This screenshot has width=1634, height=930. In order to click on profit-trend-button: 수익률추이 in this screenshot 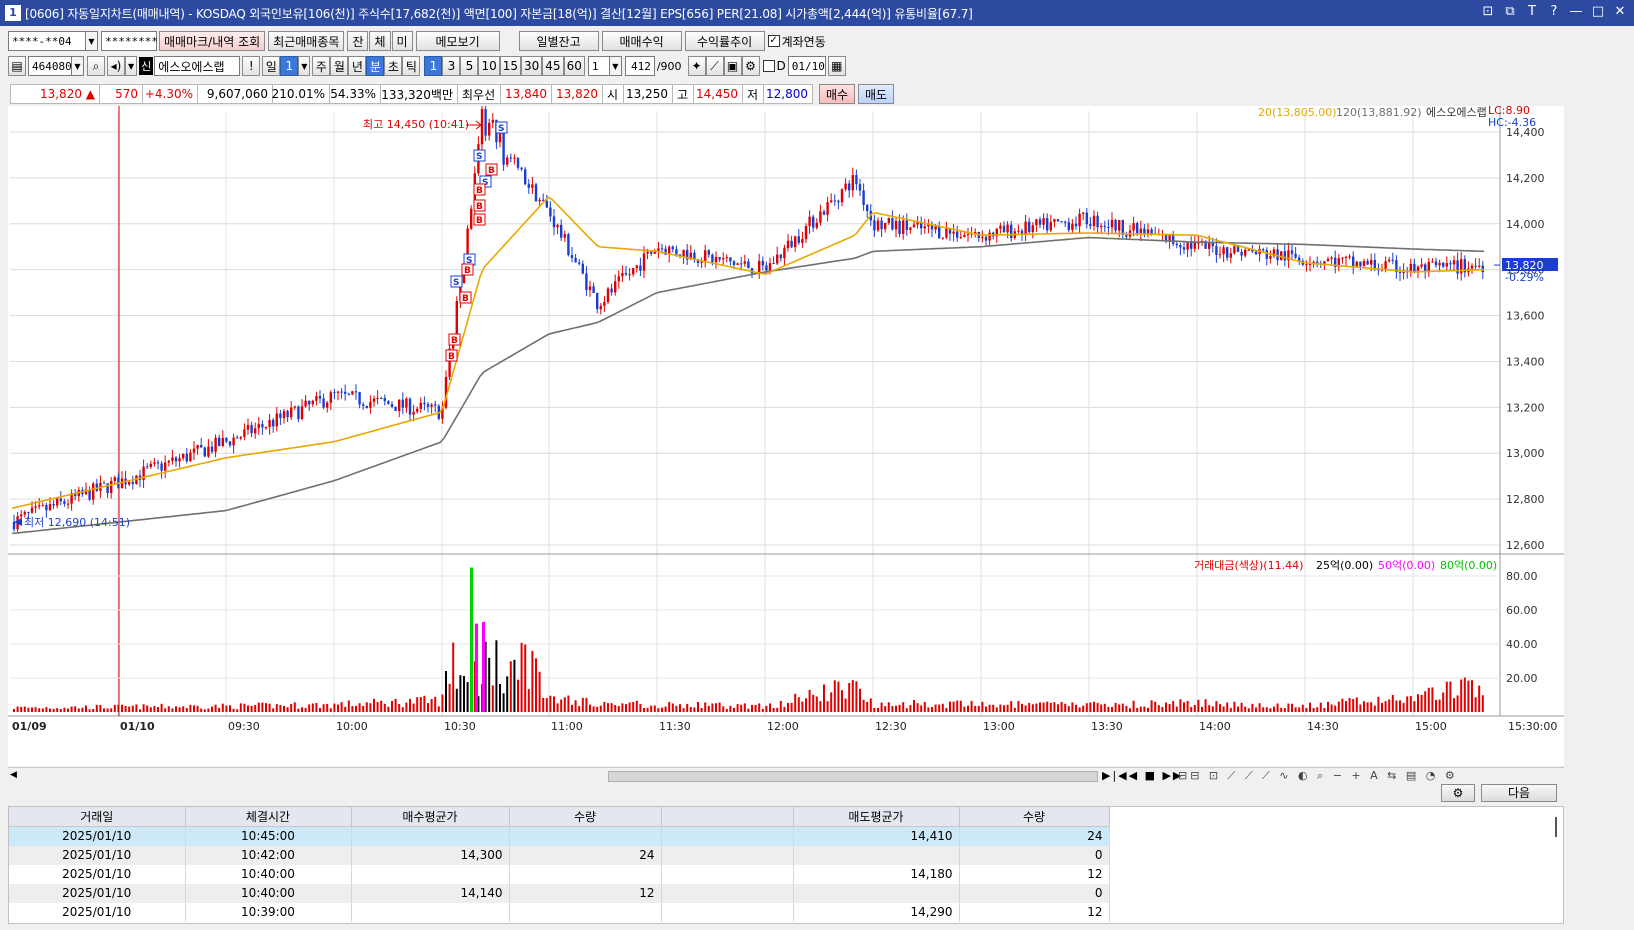, I will do `click(724, 41)`.